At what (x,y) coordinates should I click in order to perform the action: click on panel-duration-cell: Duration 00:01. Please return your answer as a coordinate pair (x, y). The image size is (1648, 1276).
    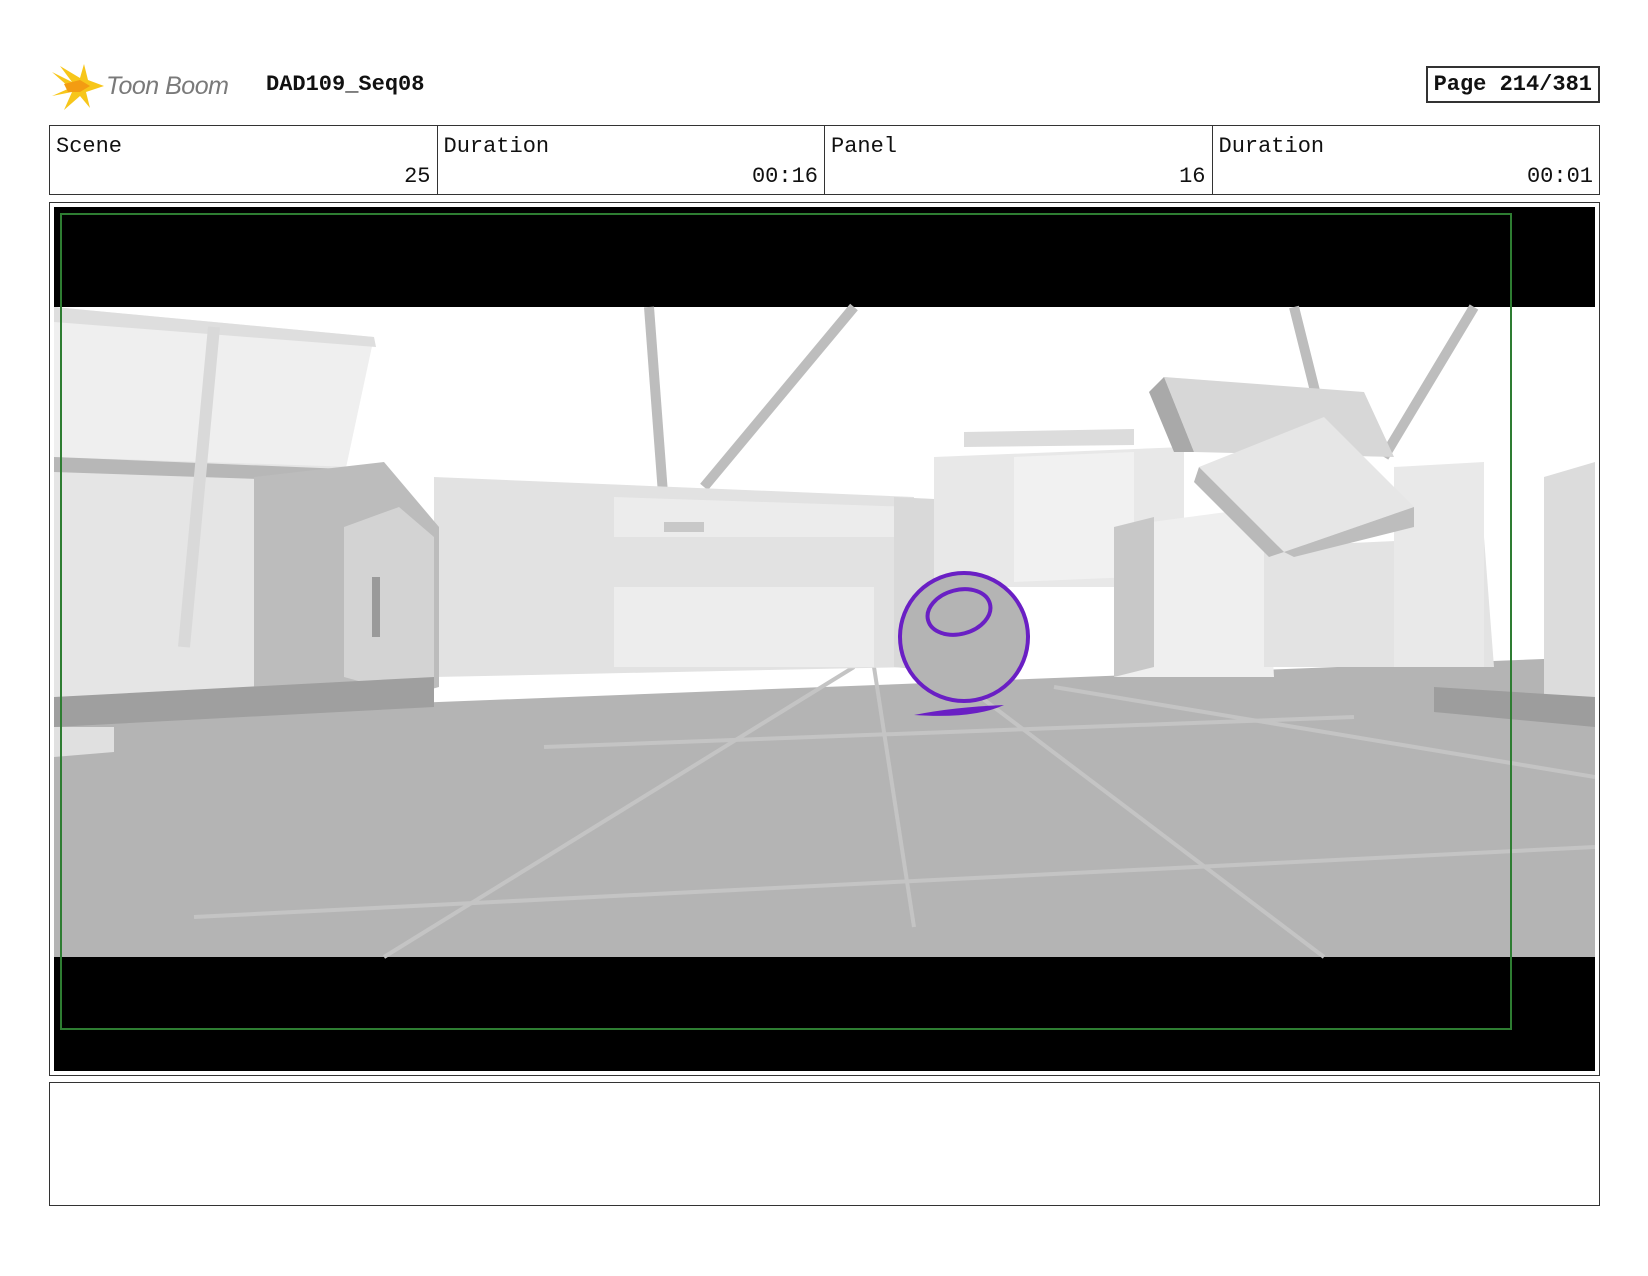
    Looking at the image, I should click on (1406, 160).